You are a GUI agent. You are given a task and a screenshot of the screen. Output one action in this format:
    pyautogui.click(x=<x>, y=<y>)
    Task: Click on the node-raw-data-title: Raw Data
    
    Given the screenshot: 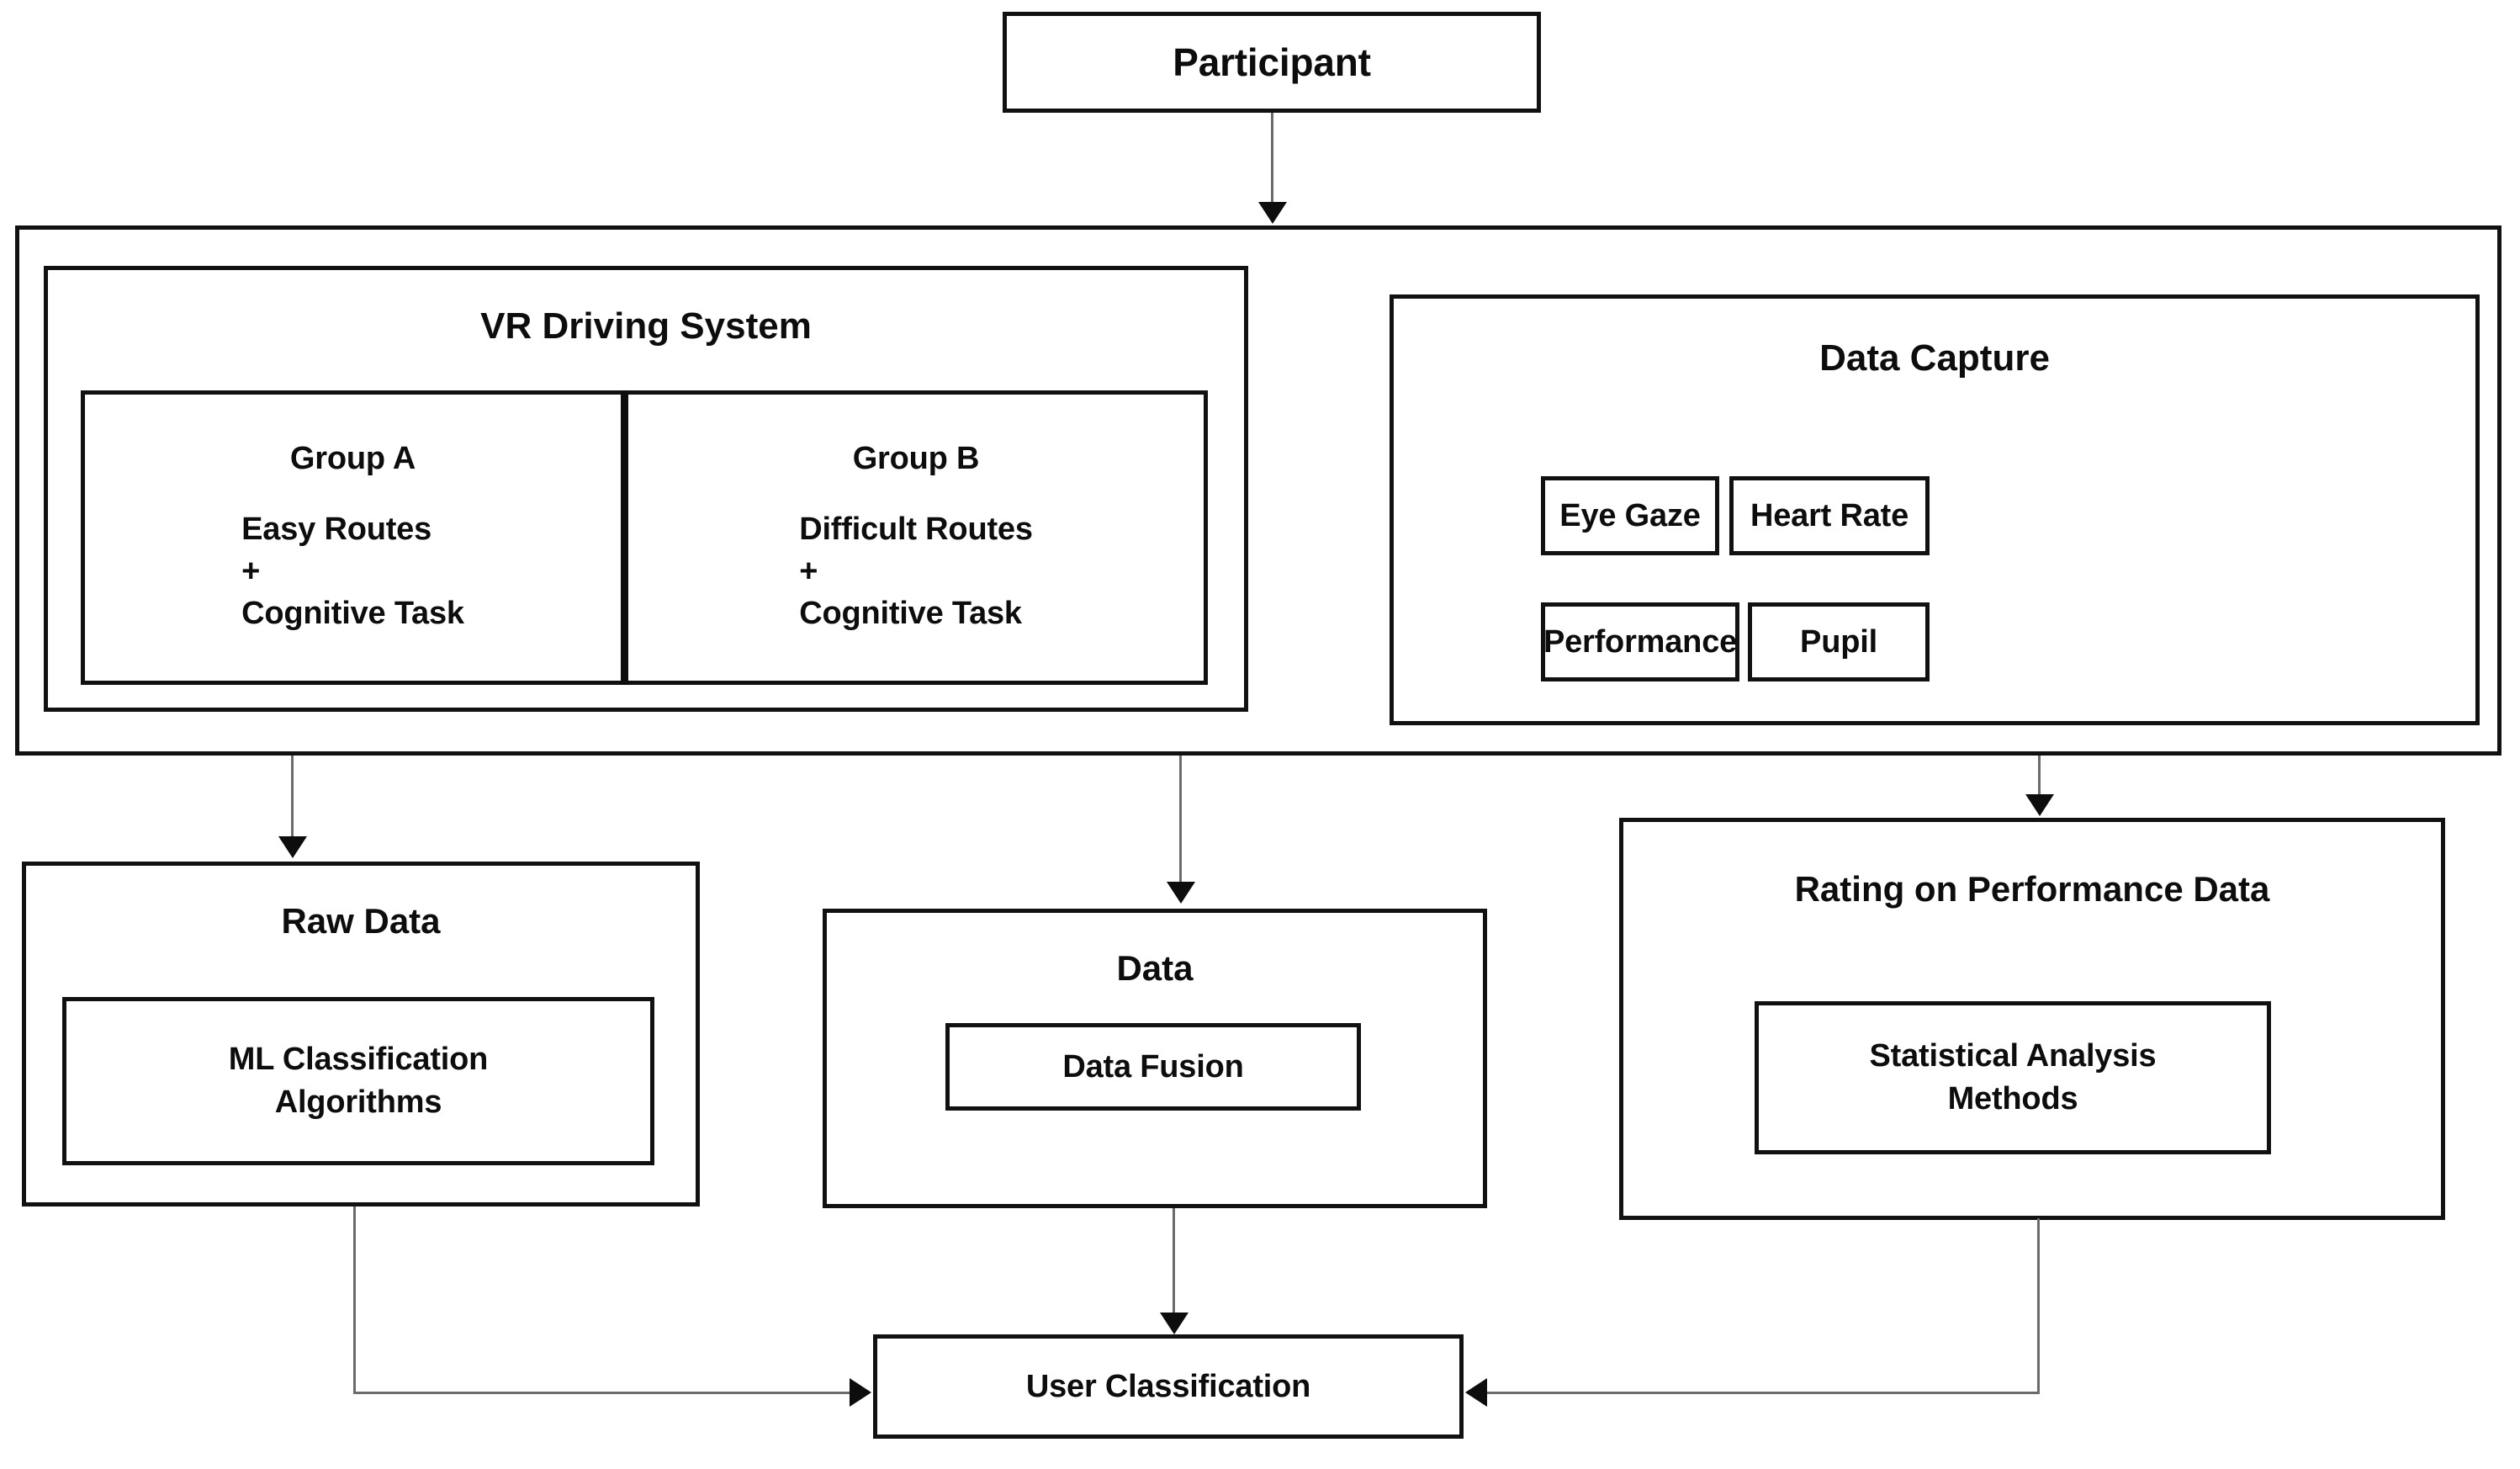 What is the action you would take?
    pyautogui.click(x=361, y=921)
    